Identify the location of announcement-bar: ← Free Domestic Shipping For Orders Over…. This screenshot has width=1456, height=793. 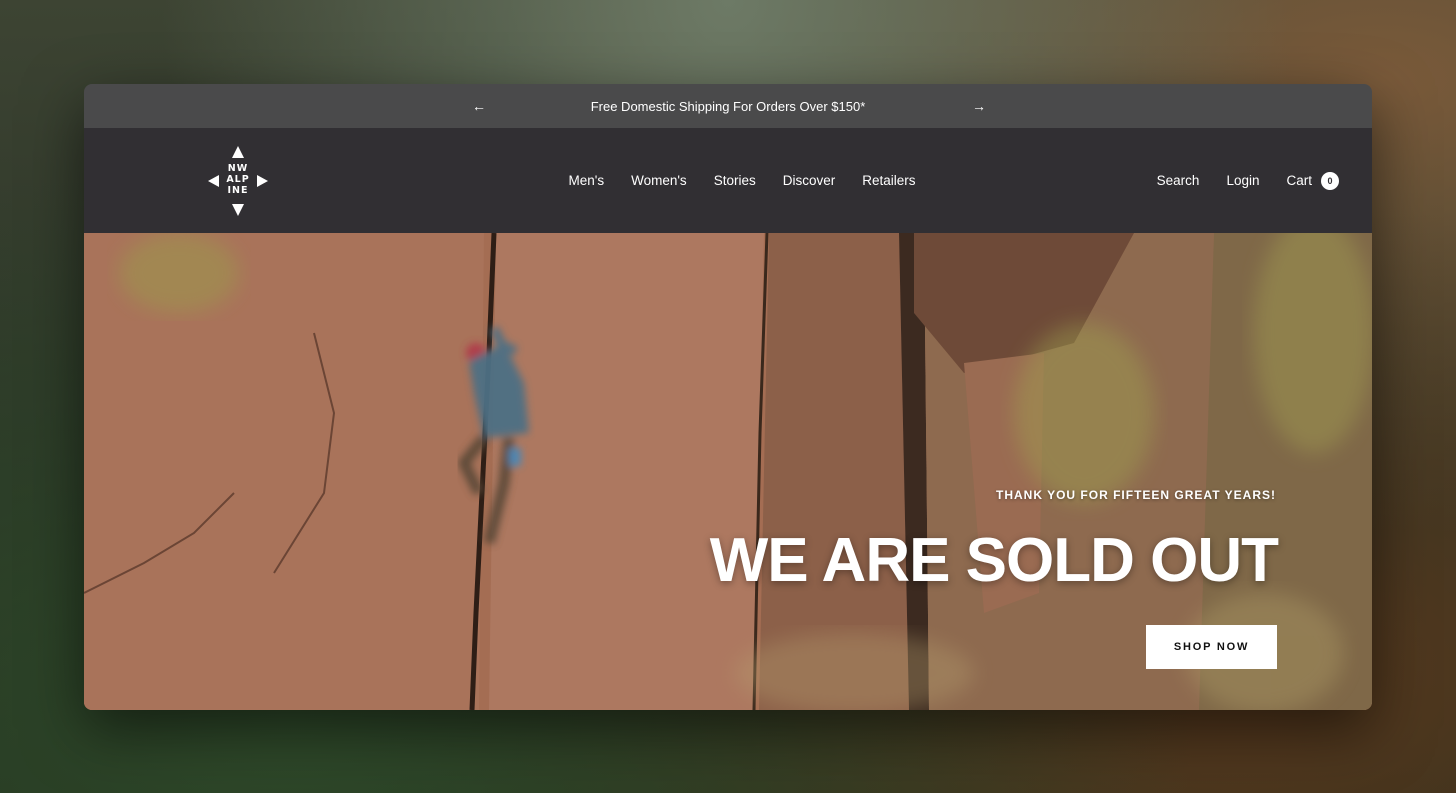
(728, 106).